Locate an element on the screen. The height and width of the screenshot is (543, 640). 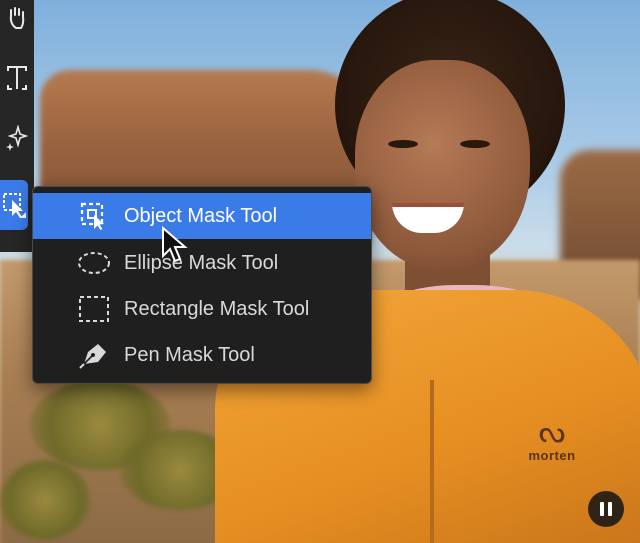
menu-item-ellipse-mask-tool: Ellipse Mask Tool is located at coordinates (202, 263).